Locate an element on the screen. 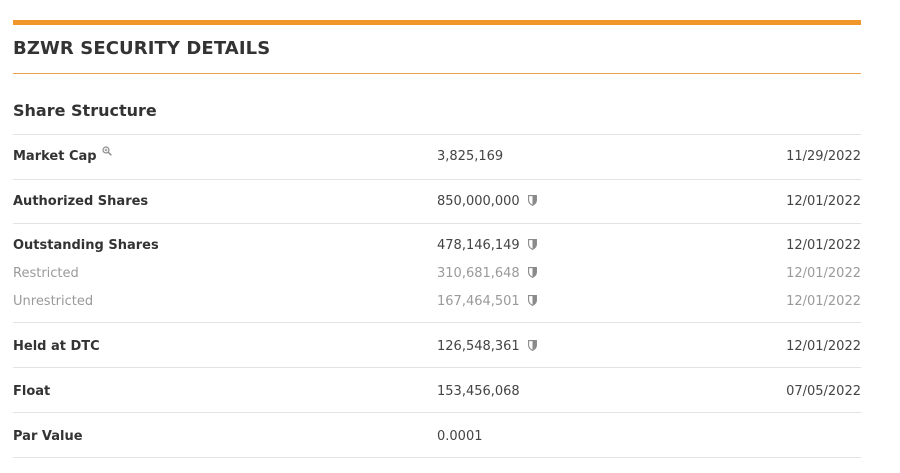 The height and width of the screenshot is (473, 900). market-cap-group: Market Cap 3,825,169 11/29/2022 is located at coordinates (437, 157).